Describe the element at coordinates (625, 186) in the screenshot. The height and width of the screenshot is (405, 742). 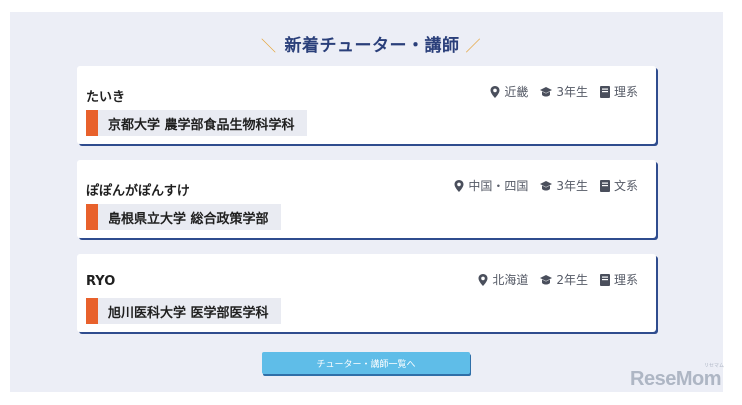
I see `tutor-field: 文系` at that location.